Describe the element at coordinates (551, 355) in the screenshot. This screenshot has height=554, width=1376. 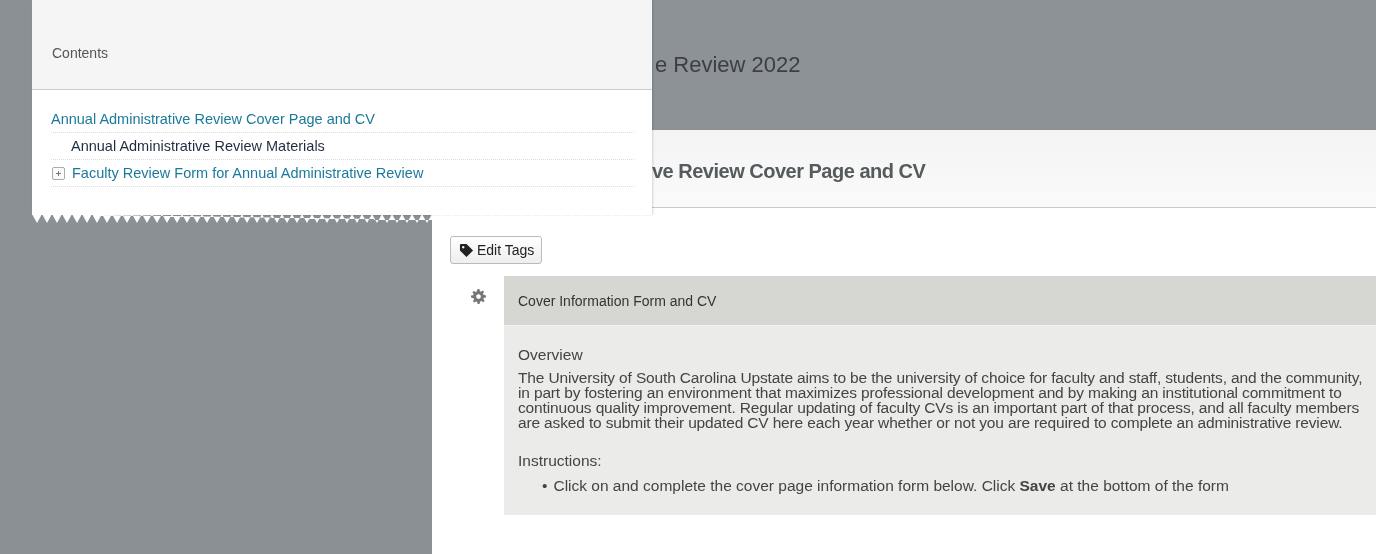
I see `section-heading: Overview` at that location.